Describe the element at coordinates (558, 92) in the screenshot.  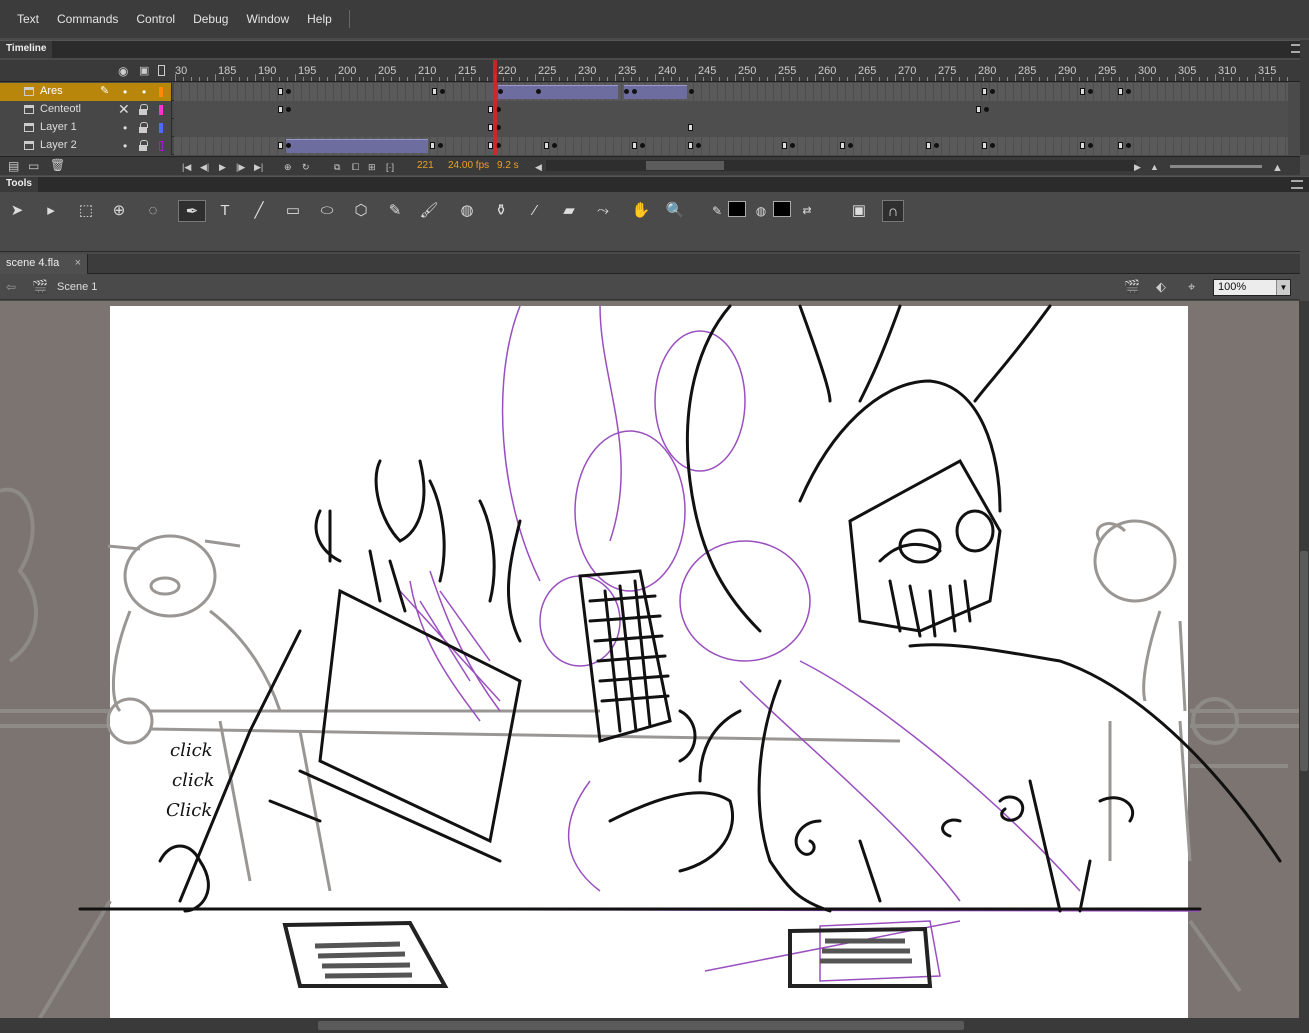
I see `motion-tween` at that location.